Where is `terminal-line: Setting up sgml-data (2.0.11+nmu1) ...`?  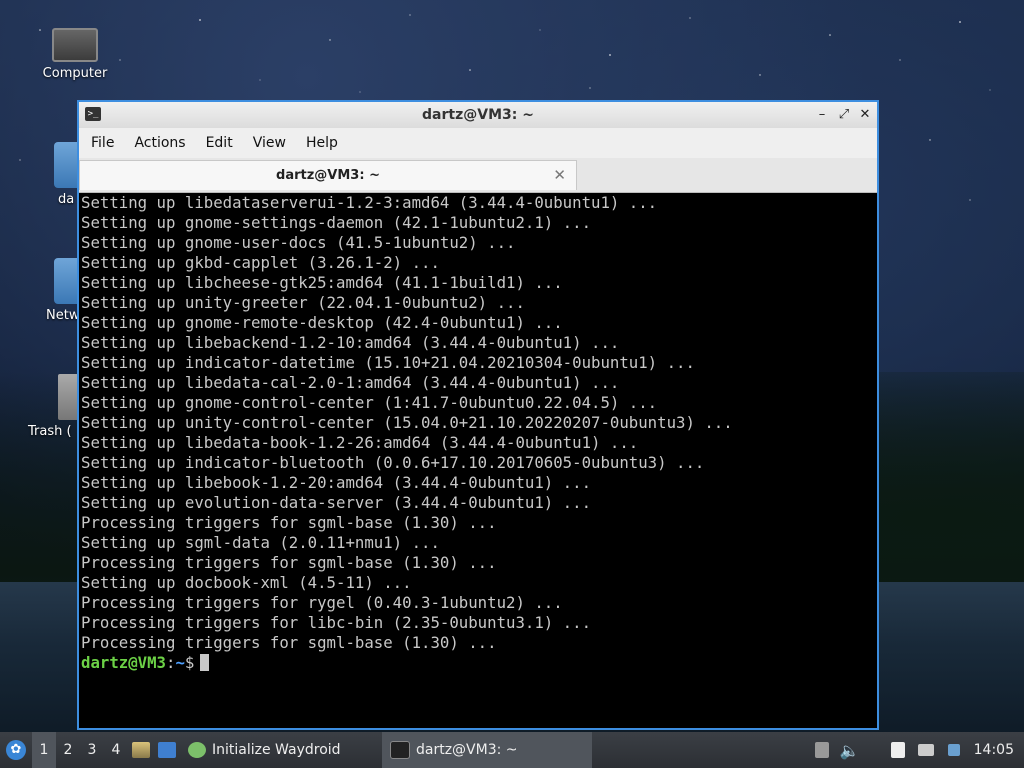
terminal-line: Setting up sgml-data (2.0.11+nmu1) ... is located at coordinates (260, 542).